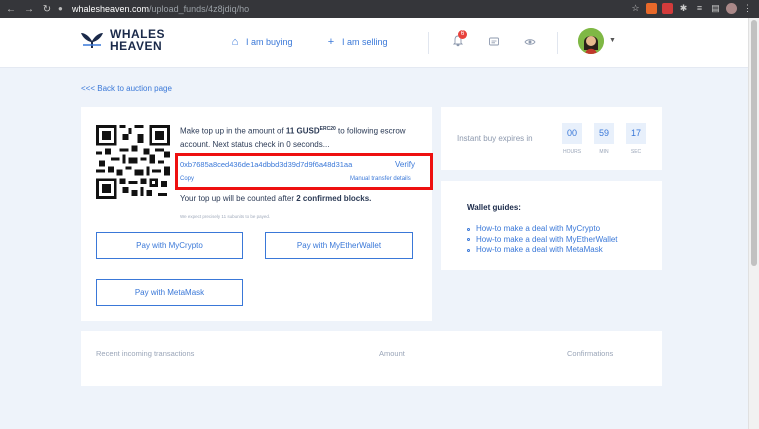 This screenshot has width=759, height=429. What do you see at coordinates (590, 353) in the screenshot?
I see `col-confirmations: Confirmations` at bounding box center [590, 353].